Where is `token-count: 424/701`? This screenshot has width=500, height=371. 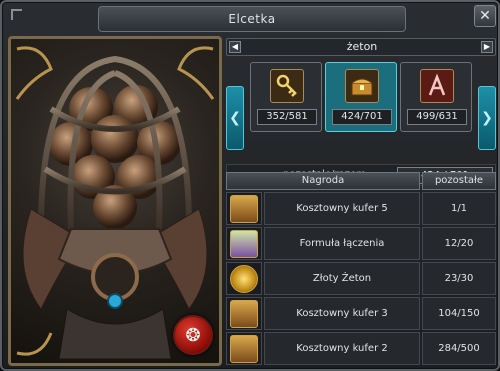
token-count: 424/701 is located at coordinates (362, 117).